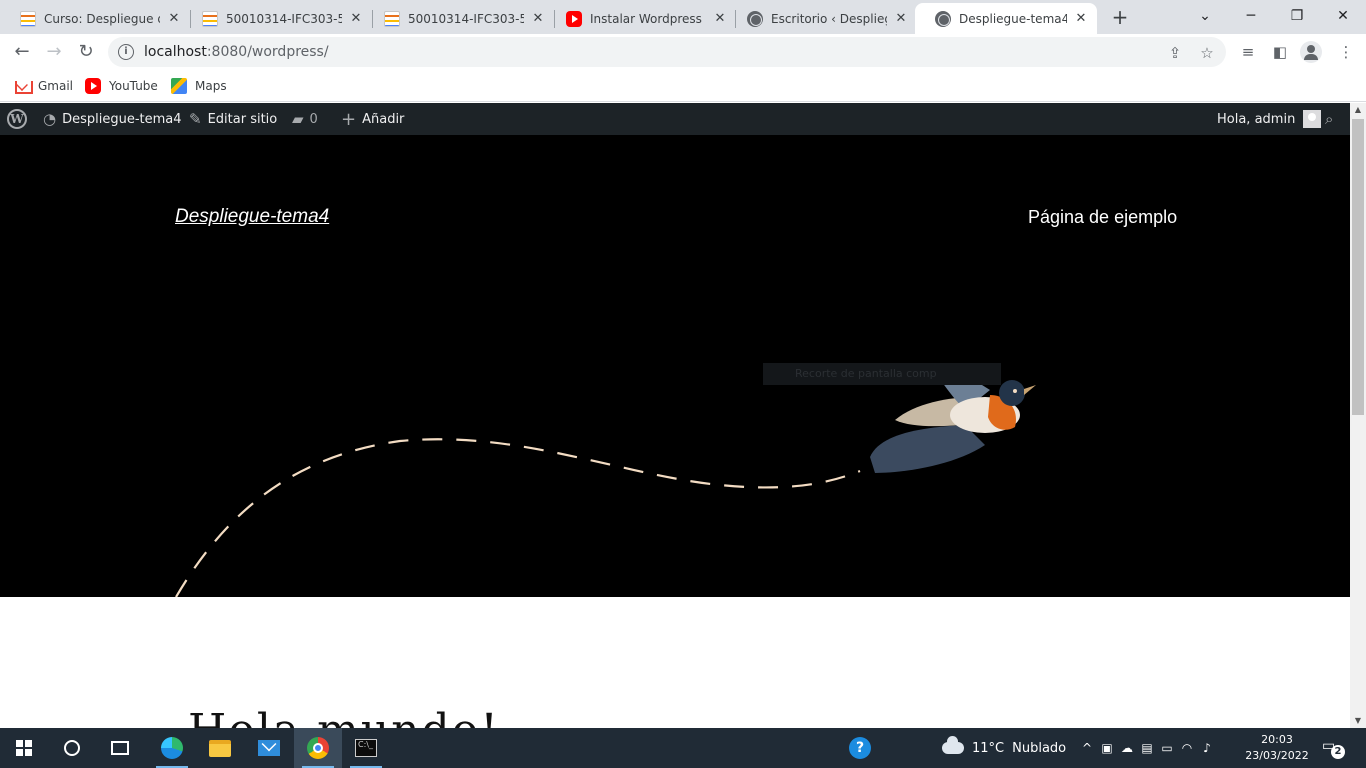 This screenshot has height=768, width=1366. What do you see at coordinates (133, 86) in the screenshot?
I see `bookmark-label: YouTube` at bounding box center [133, 86].